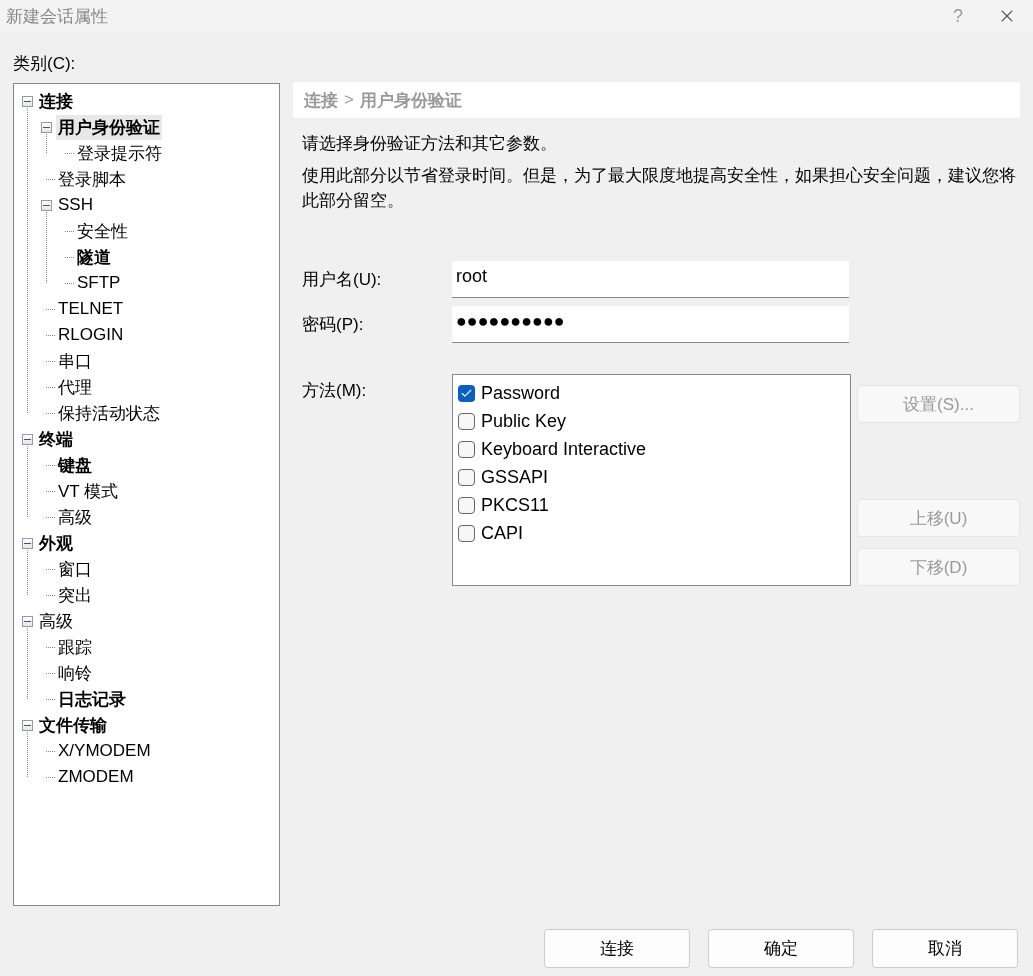  What do you see at coordinates (410, 100) in the screenshot?
I see `breadcrumb-item: 用户身份验证` at bounding box center [410, 100].